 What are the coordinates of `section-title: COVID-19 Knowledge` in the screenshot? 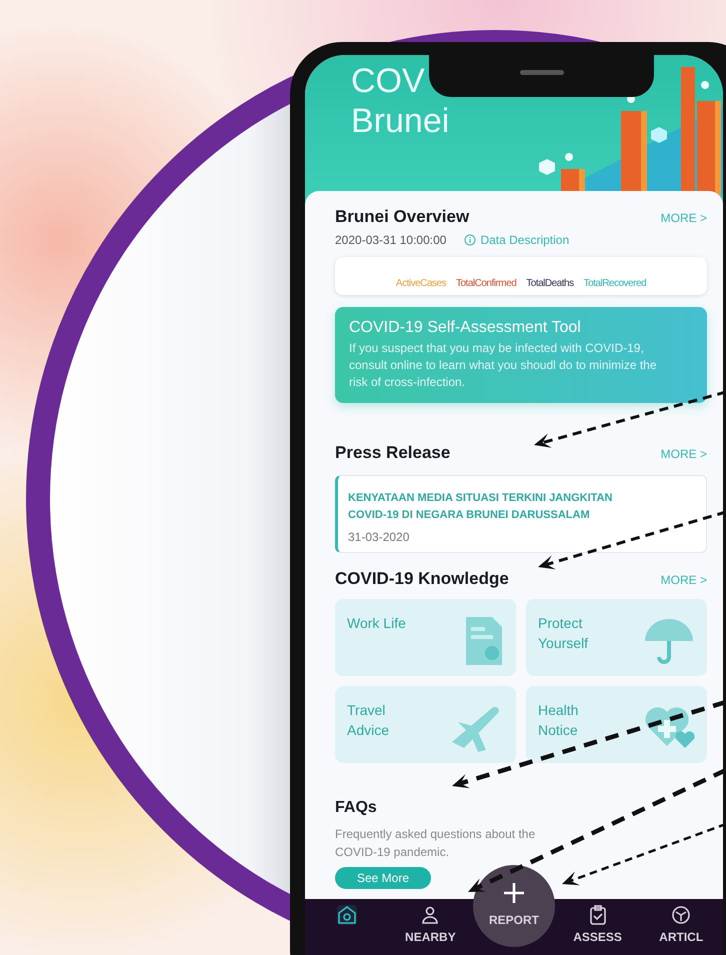 It's located at (422, 579).